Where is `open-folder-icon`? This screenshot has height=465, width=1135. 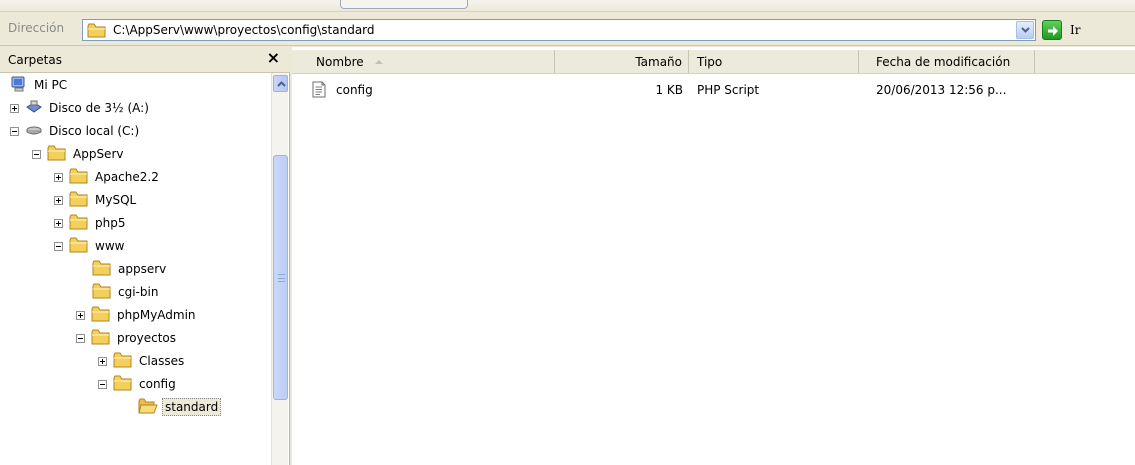 open-folder-icon is located at coordinates (148, 407).